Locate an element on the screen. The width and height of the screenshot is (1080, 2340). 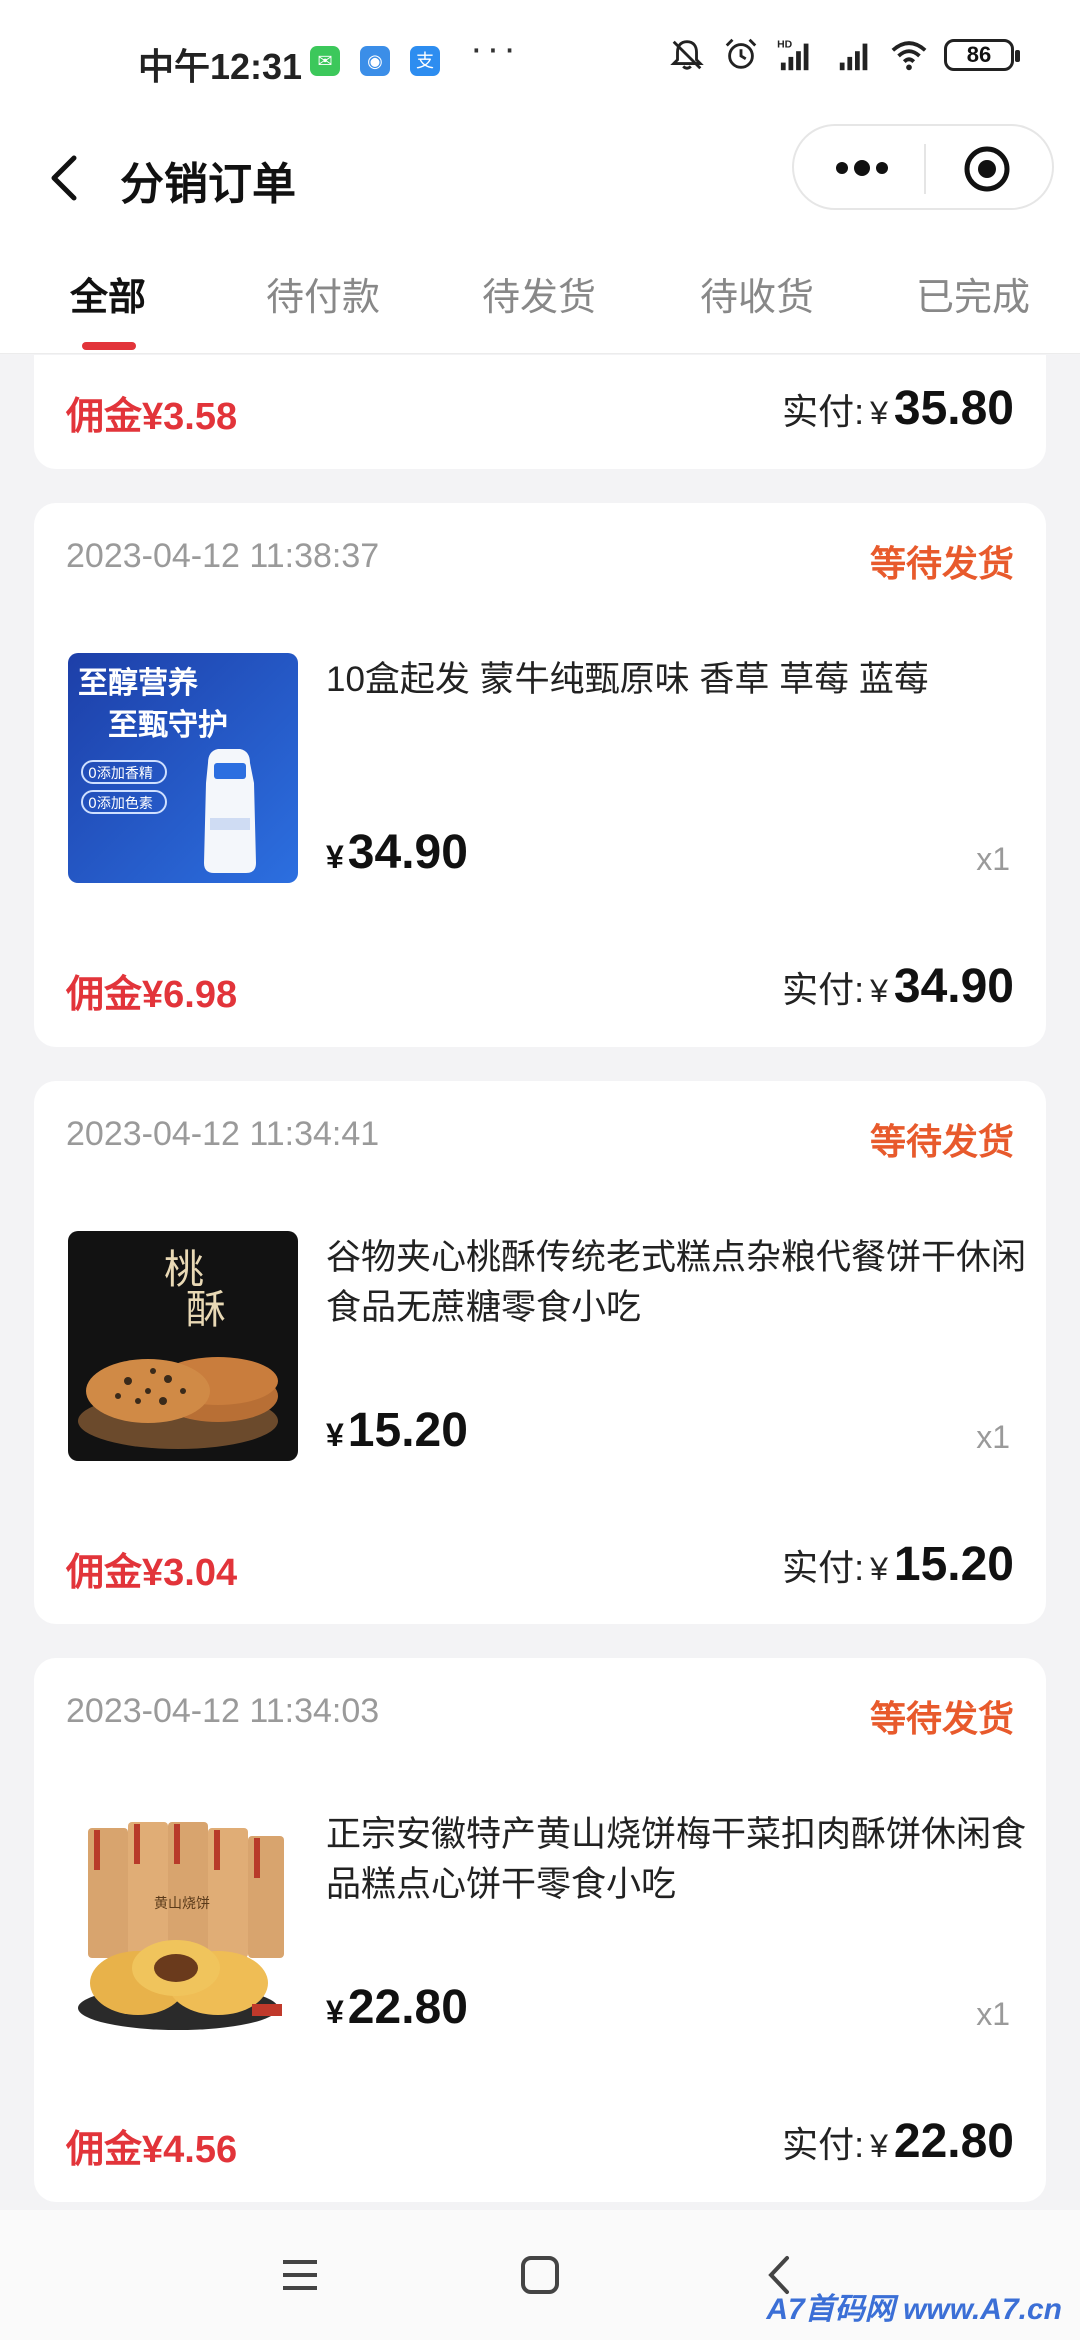
more-options-icon is located at coordinates (862, 168).